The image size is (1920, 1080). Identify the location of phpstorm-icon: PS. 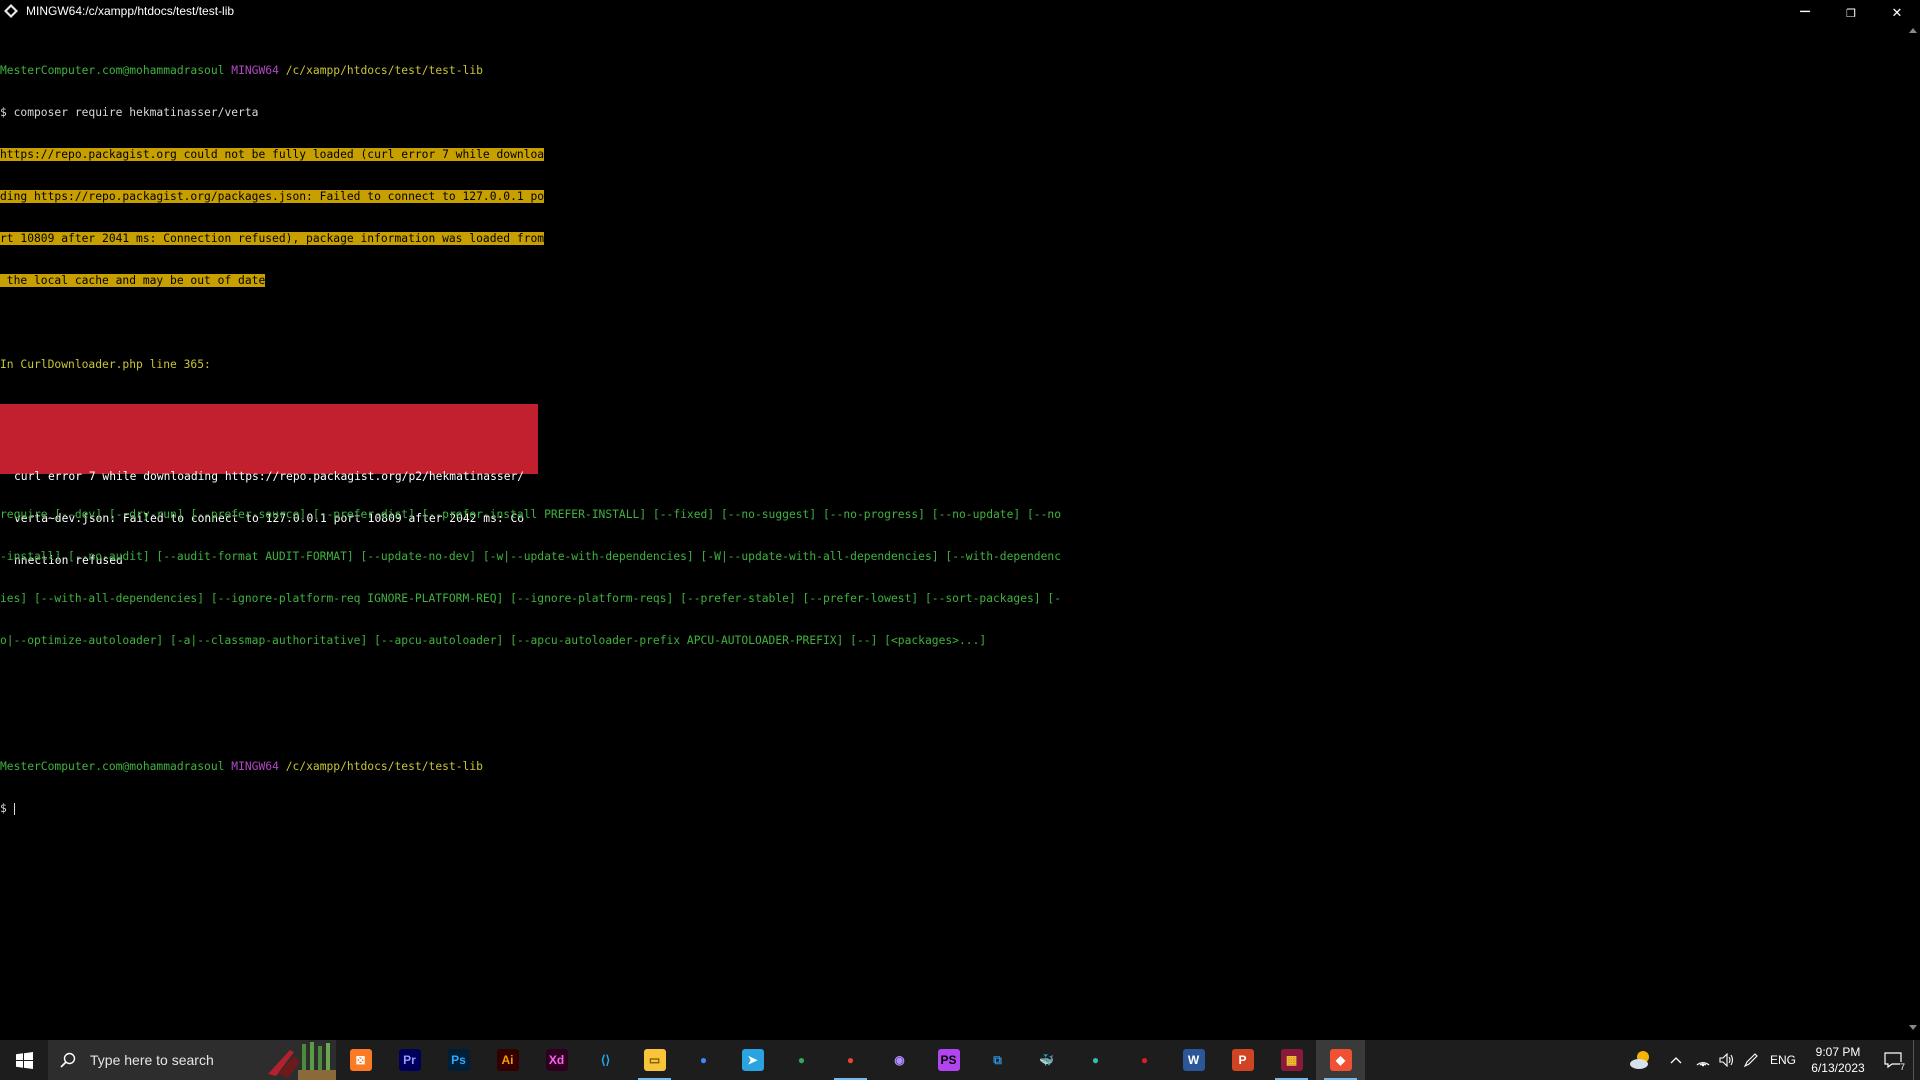
(948, 1060).